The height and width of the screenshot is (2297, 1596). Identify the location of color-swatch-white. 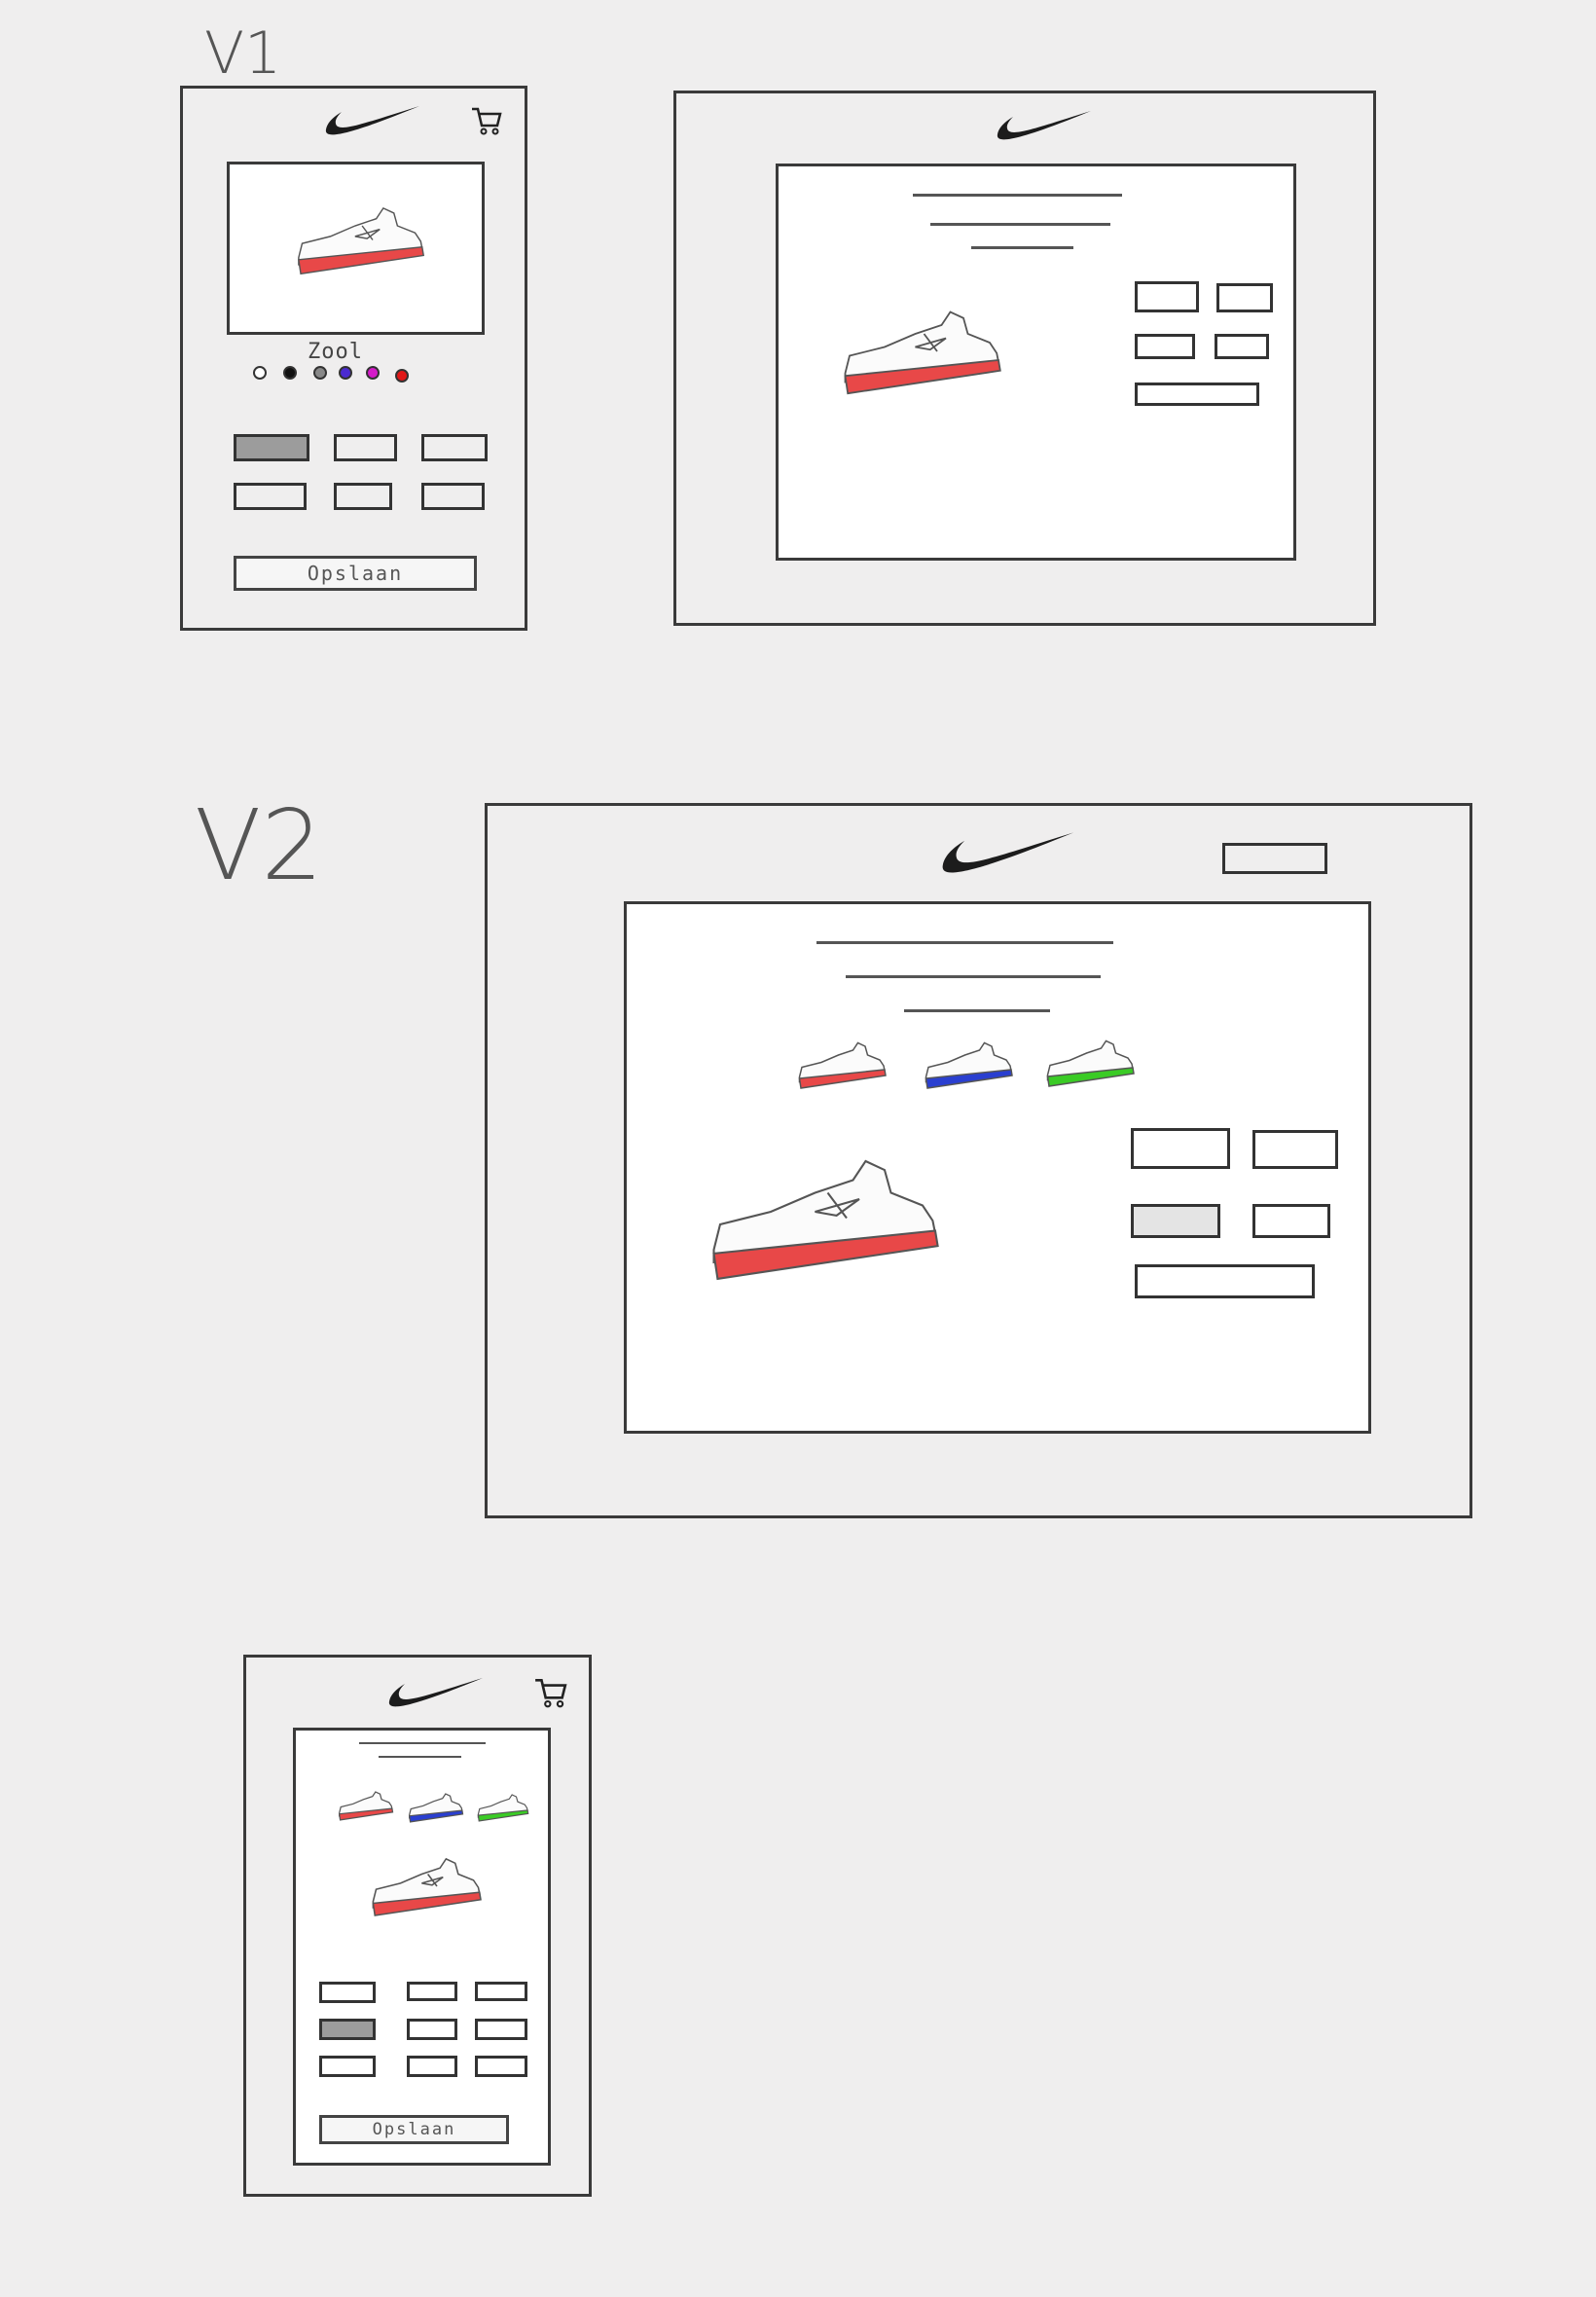
(260, 373).